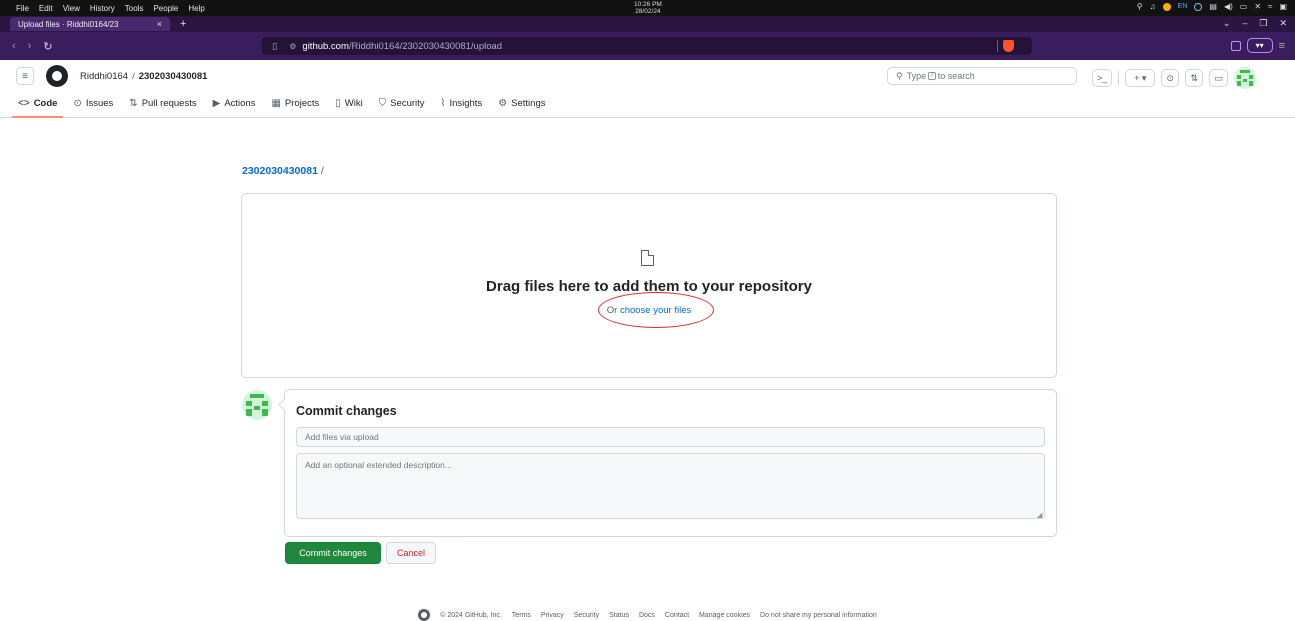  What do you see at coordinates (670, 486) in the screenshot?
I see `commit-description-textarea` at bounding box center [670, 486].